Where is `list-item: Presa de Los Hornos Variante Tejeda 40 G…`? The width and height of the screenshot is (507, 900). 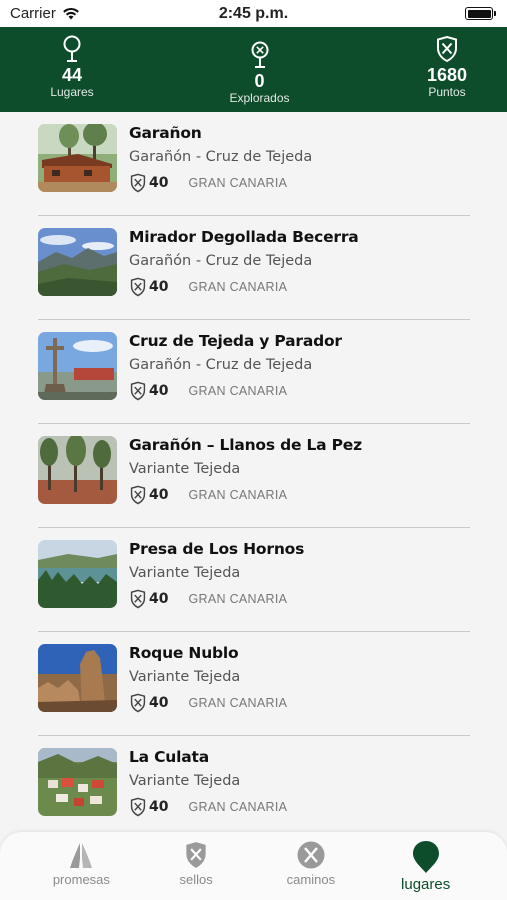
list-item: Presa de Los Hornos Variante Tejeda 40 G… is located at coordinates (254, 580).